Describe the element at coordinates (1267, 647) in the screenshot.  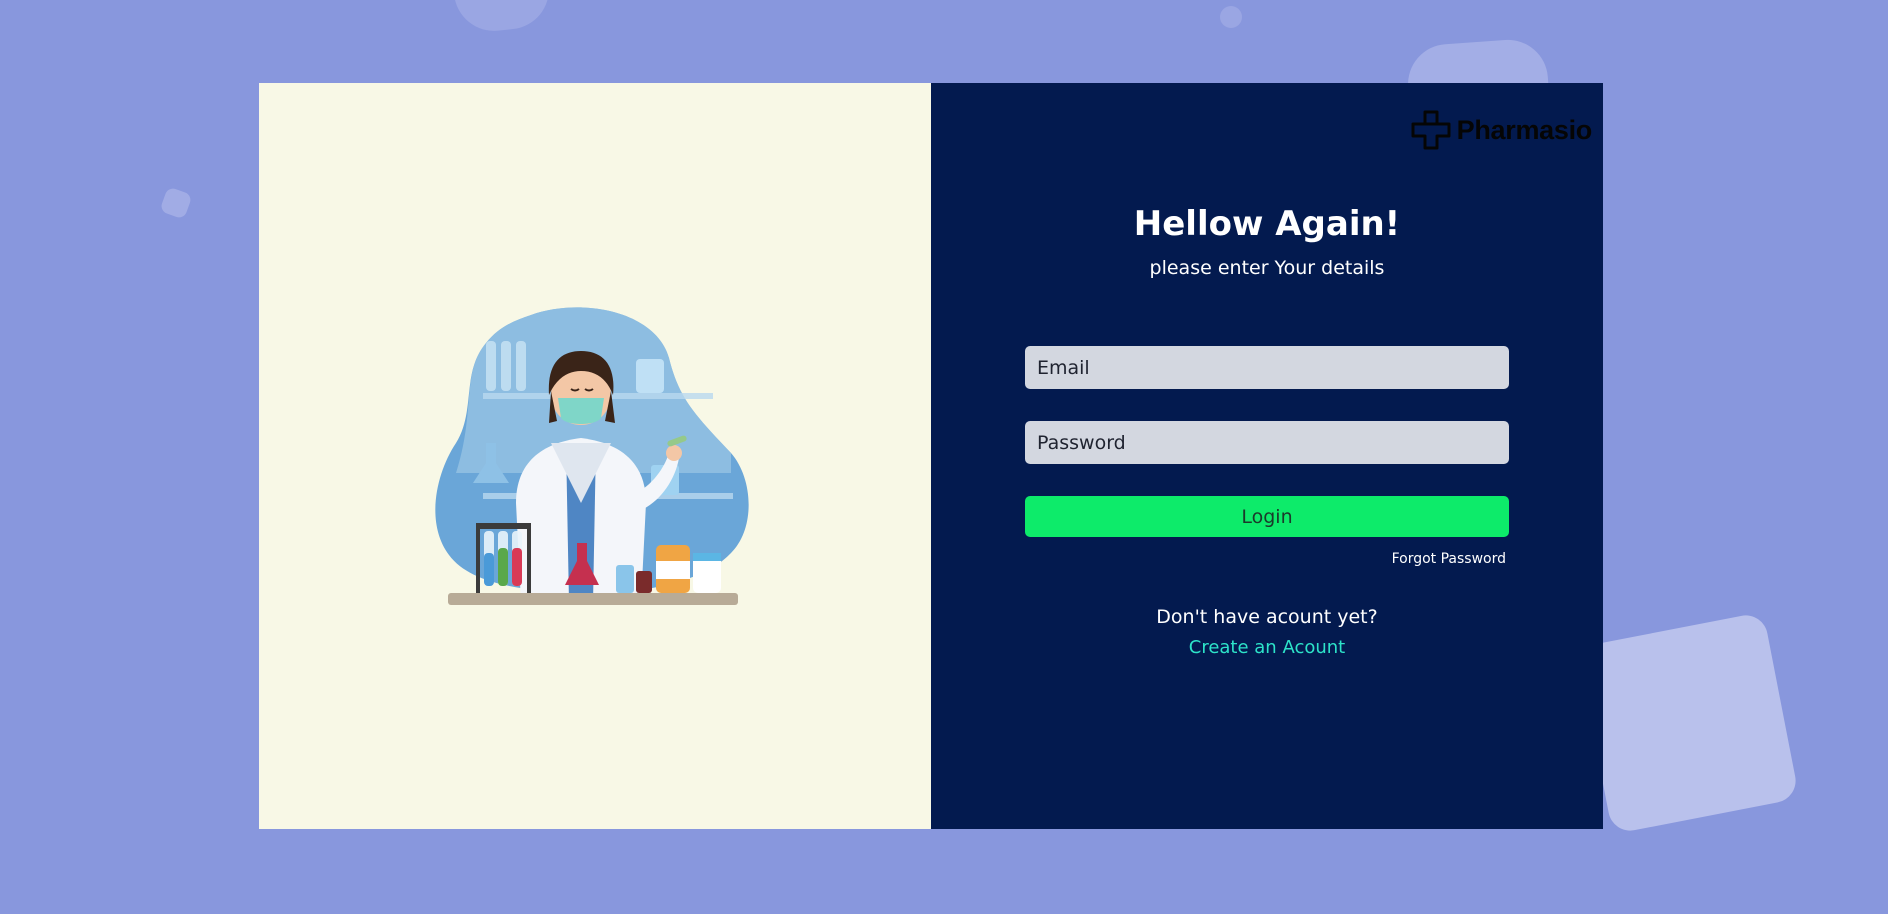
I see `create-account-link: Create an Acount` at that location.